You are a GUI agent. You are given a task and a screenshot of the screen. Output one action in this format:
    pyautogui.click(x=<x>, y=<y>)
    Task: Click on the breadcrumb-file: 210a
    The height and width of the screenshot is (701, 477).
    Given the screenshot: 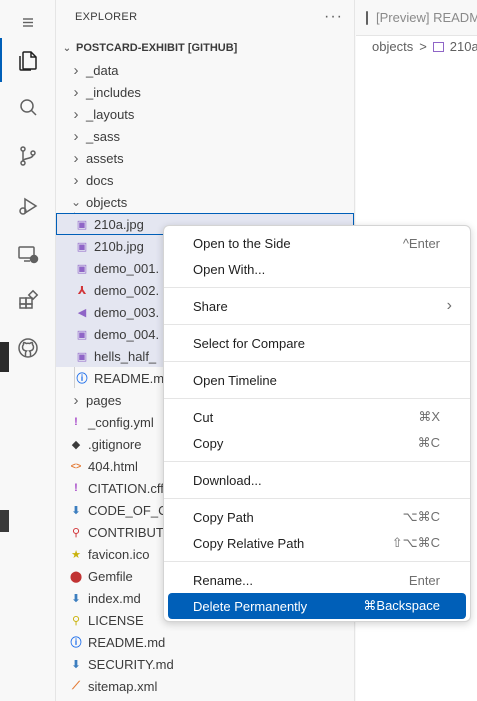 What is the action you would take?
    pyautogui.click(x=463, y=46)
    